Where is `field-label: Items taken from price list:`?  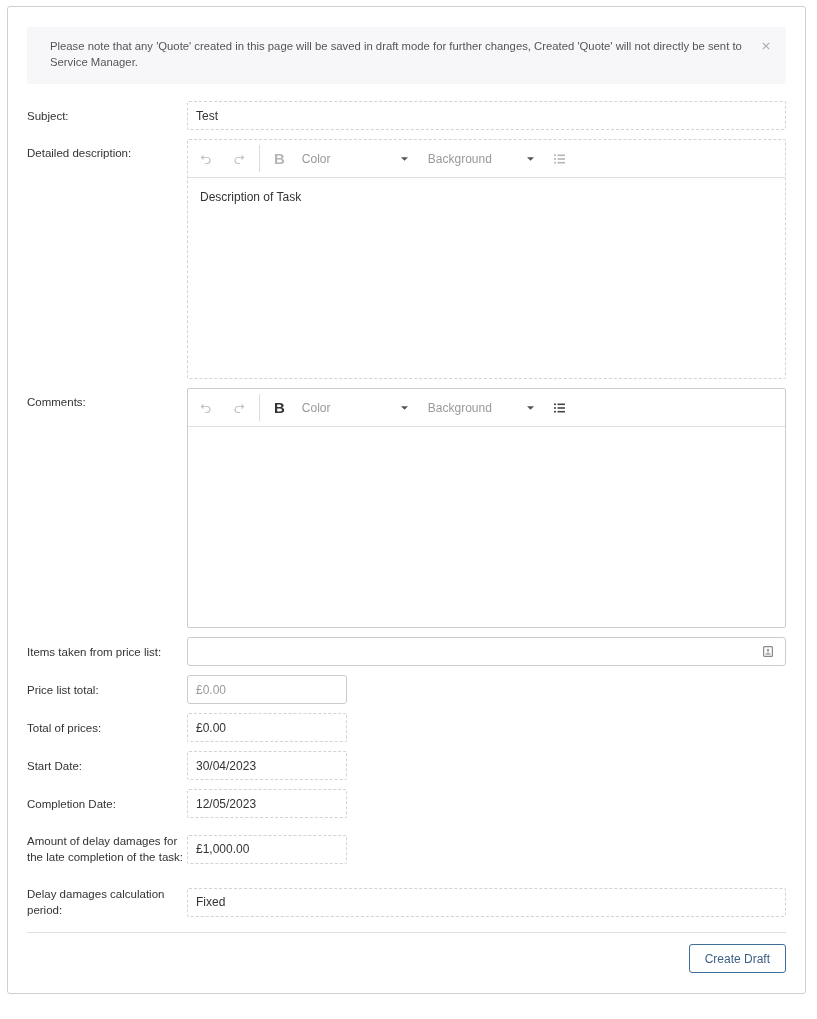 field-label: Items taken from price list: is located at coordinates (95, 652).